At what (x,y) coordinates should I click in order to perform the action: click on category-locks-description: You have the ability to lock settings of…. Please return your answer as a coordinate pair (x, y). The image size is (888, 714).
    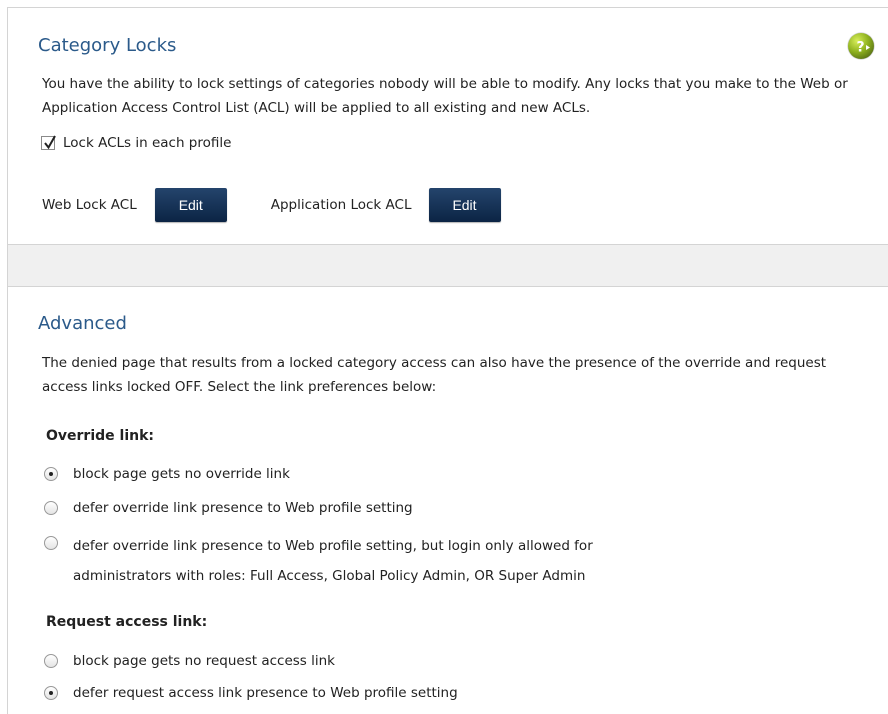
    Looking at the image, I should click on (445, 96).